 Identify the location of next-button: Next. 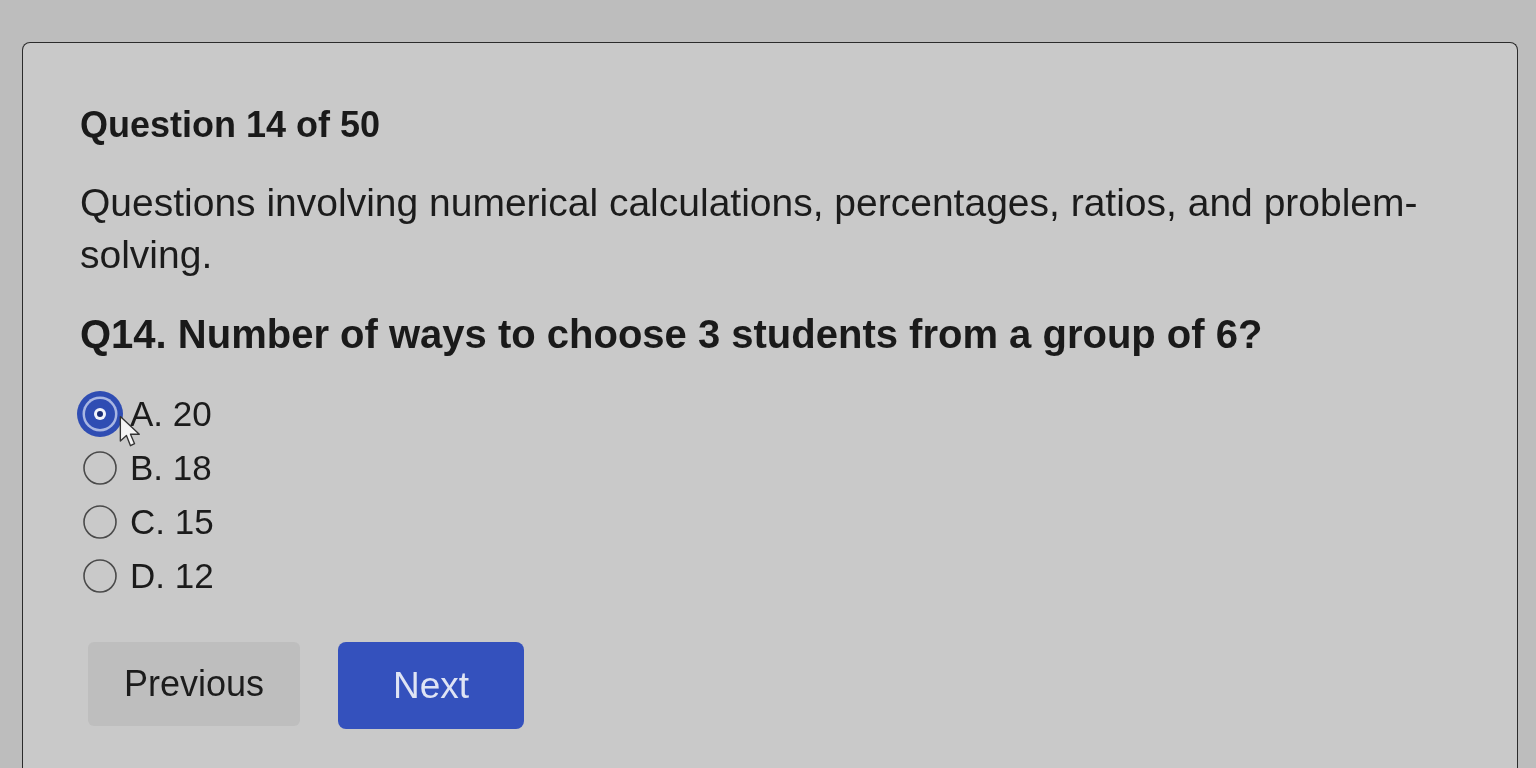
(431, 685).